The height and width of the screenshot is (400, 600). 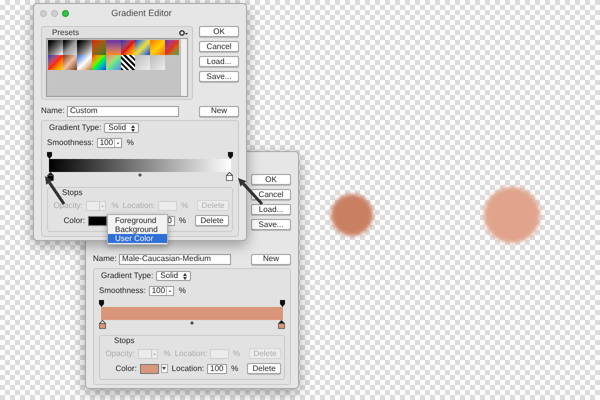 I want to click on window-title: Gradient Editor, so click(x=141, y=13).